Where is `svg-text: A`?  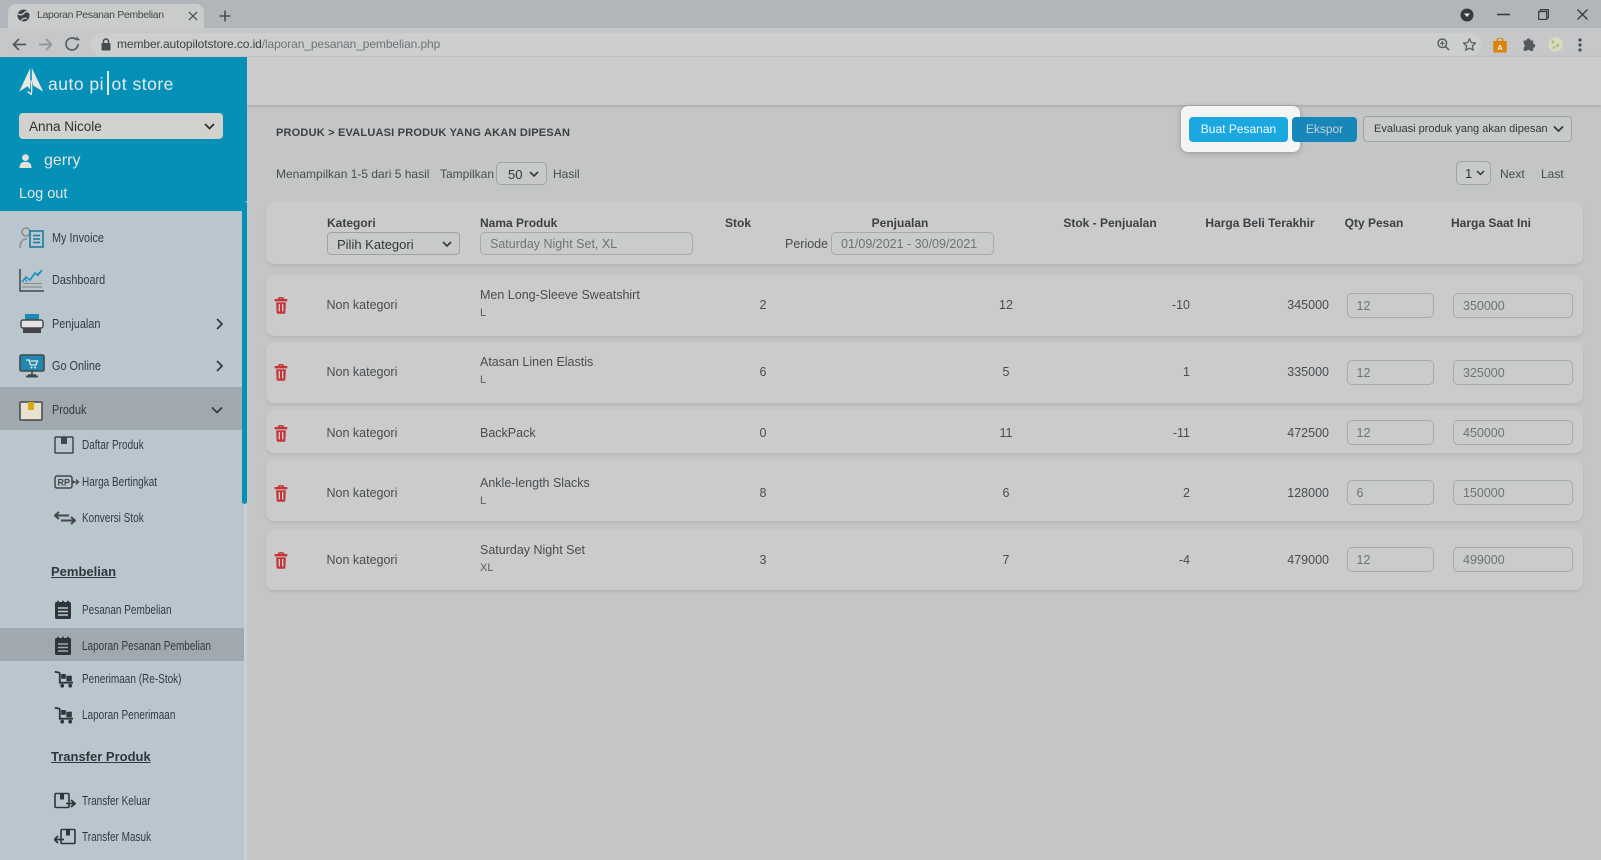 svg-text: A is located at coordinates (1500, 47).